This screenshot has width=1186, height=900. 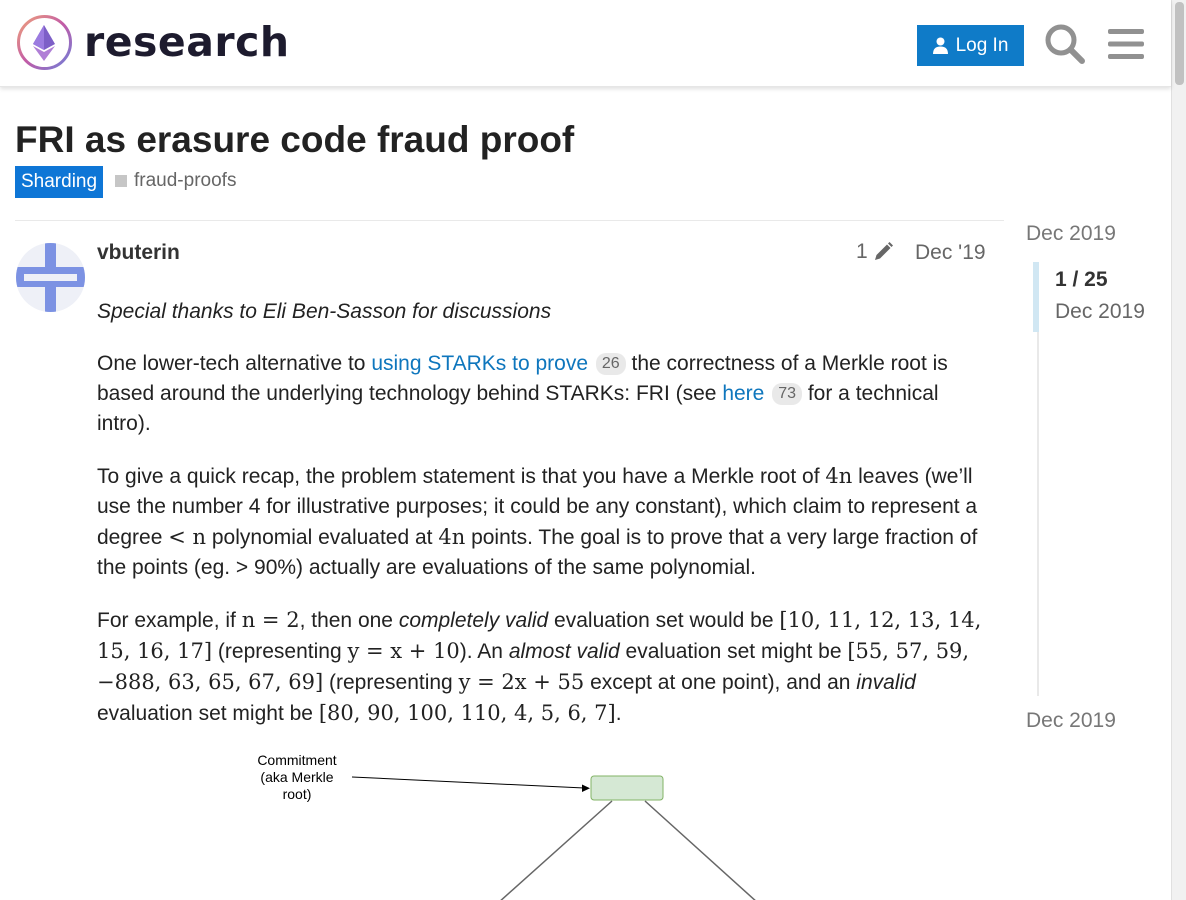 I want to click on scrollbar-thumb, so click(x=1179, y=43).